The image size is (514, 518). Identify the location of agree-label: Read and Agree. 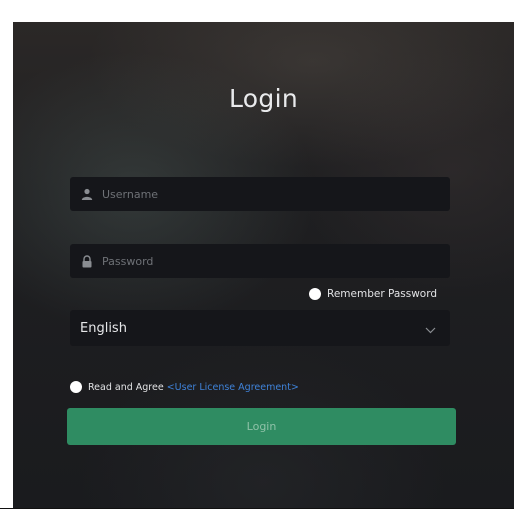
(126, 387).